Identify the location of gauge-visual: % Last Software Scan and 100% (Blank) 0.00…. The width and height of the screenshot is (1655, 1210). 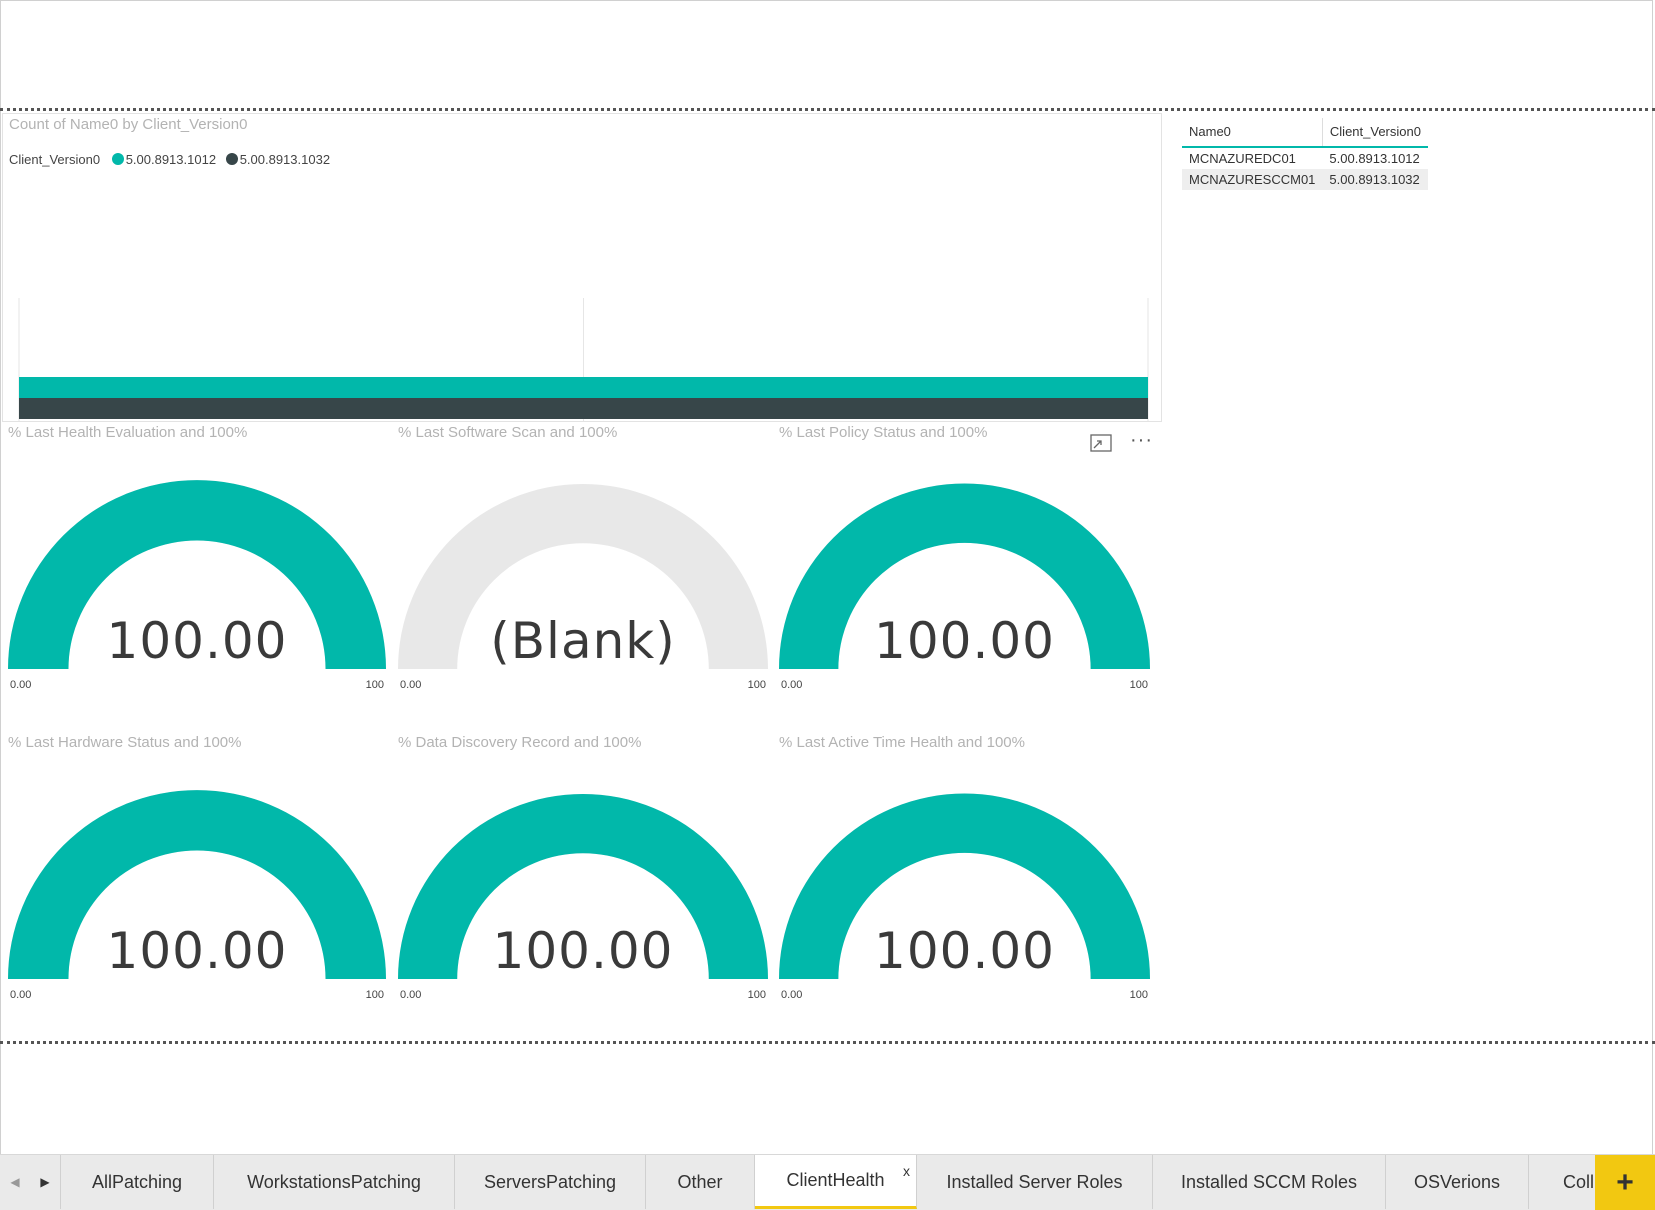
(583, 559).